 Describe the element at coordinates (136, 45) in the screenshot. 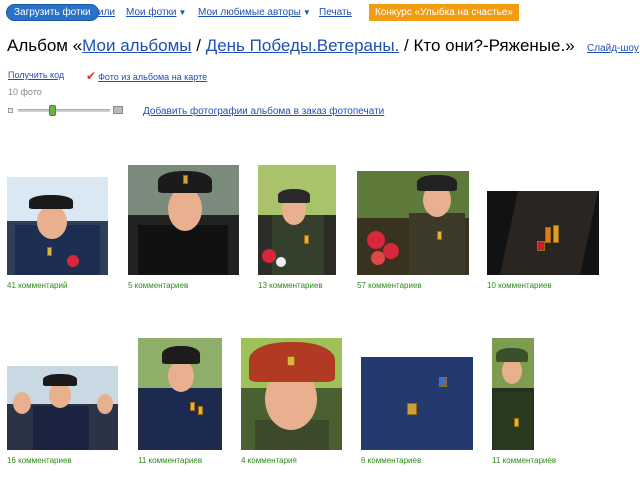

I see `breadcrumb-my-albums: Мои альбомы` at that location.